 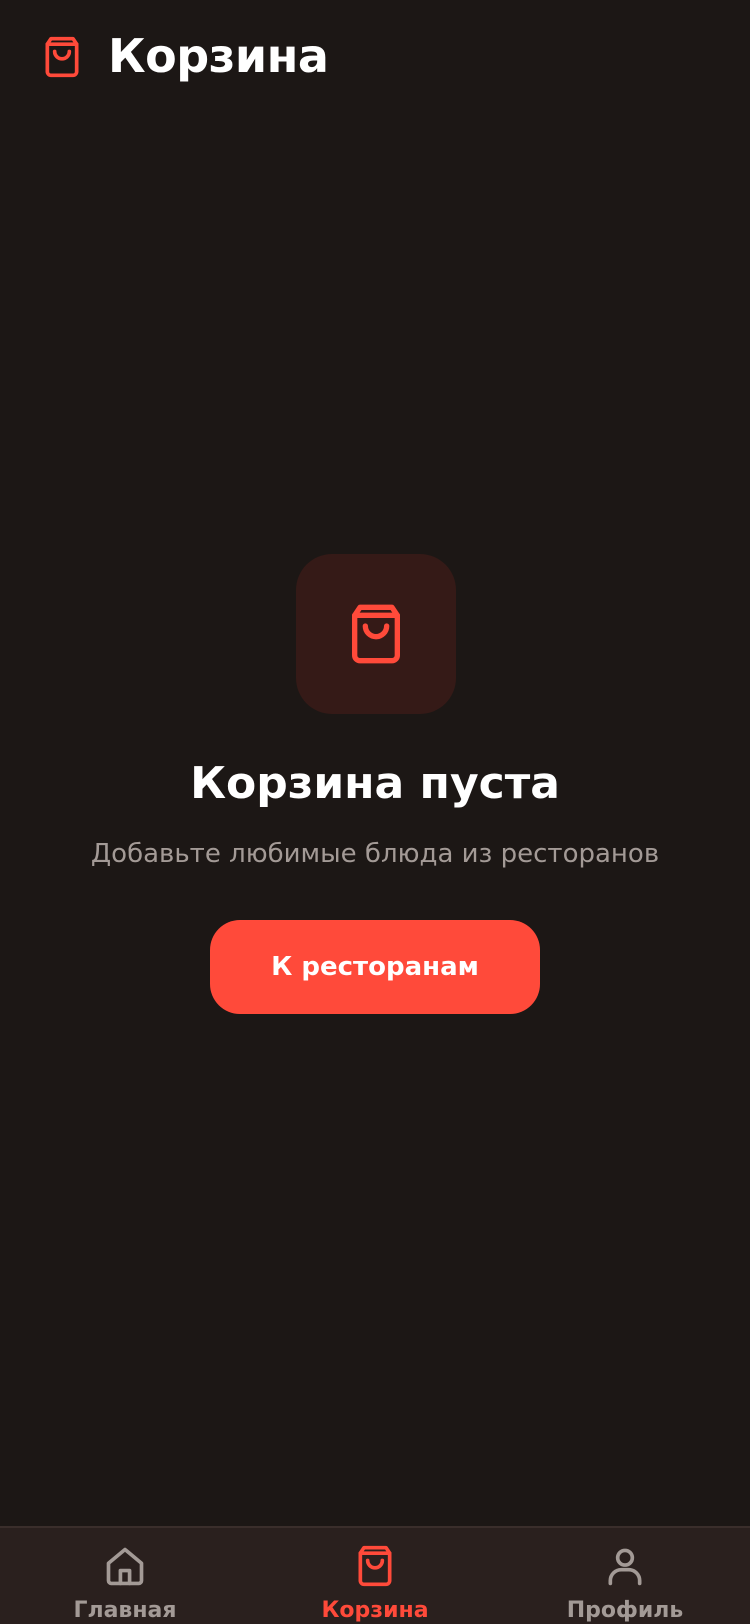 I want to click on nav-item-profile: Профиль, so click(x=625, y=1576).